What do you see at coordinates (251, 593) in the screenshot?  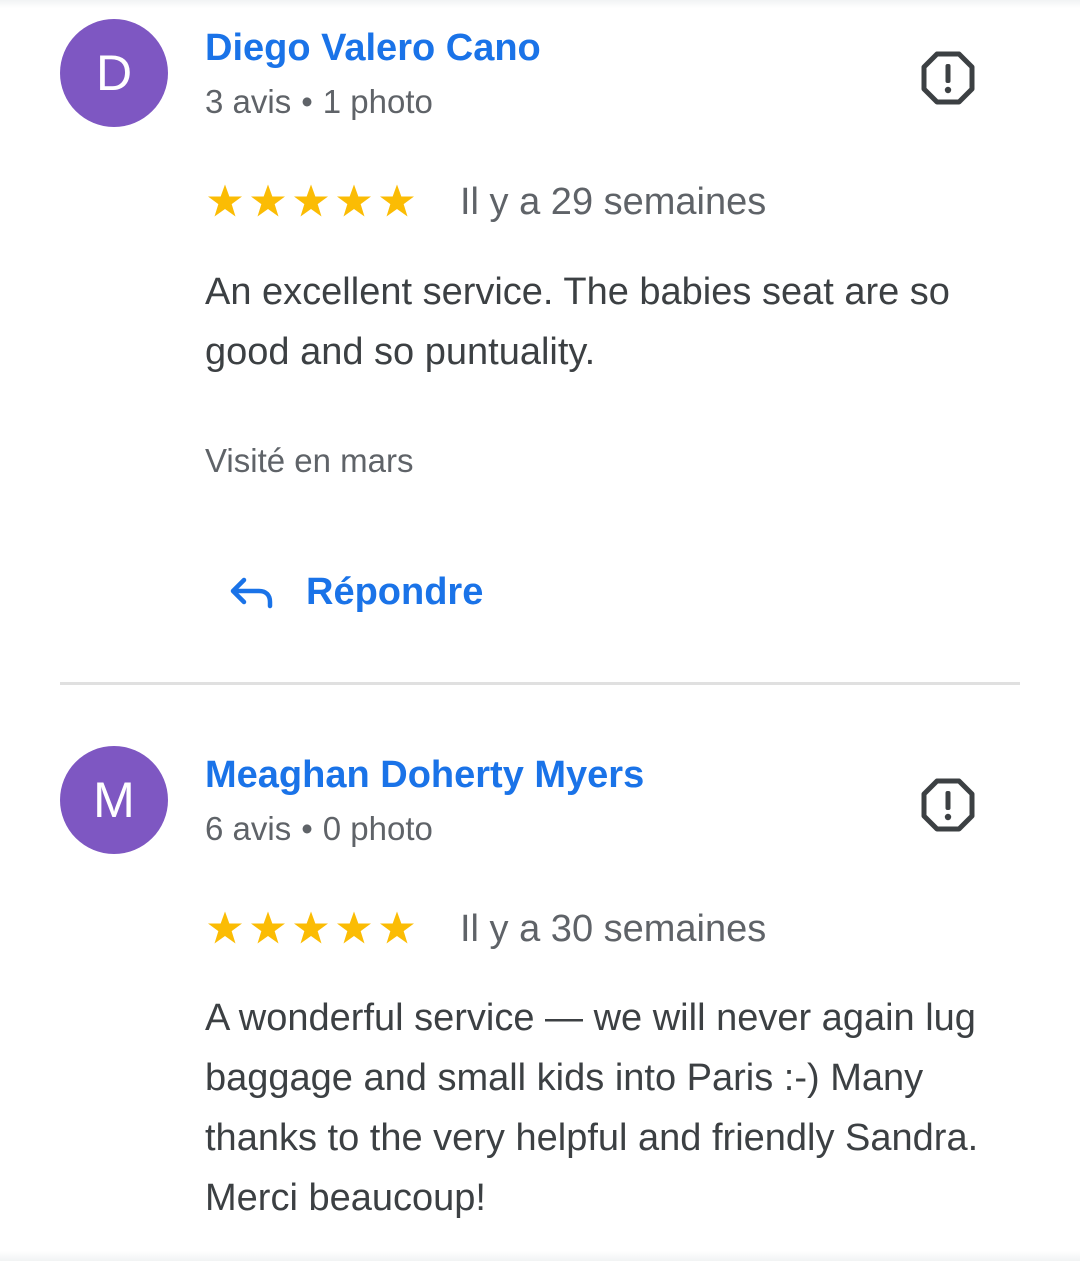 I see `reply-arrow-icon` at bounding box center [251, 593].